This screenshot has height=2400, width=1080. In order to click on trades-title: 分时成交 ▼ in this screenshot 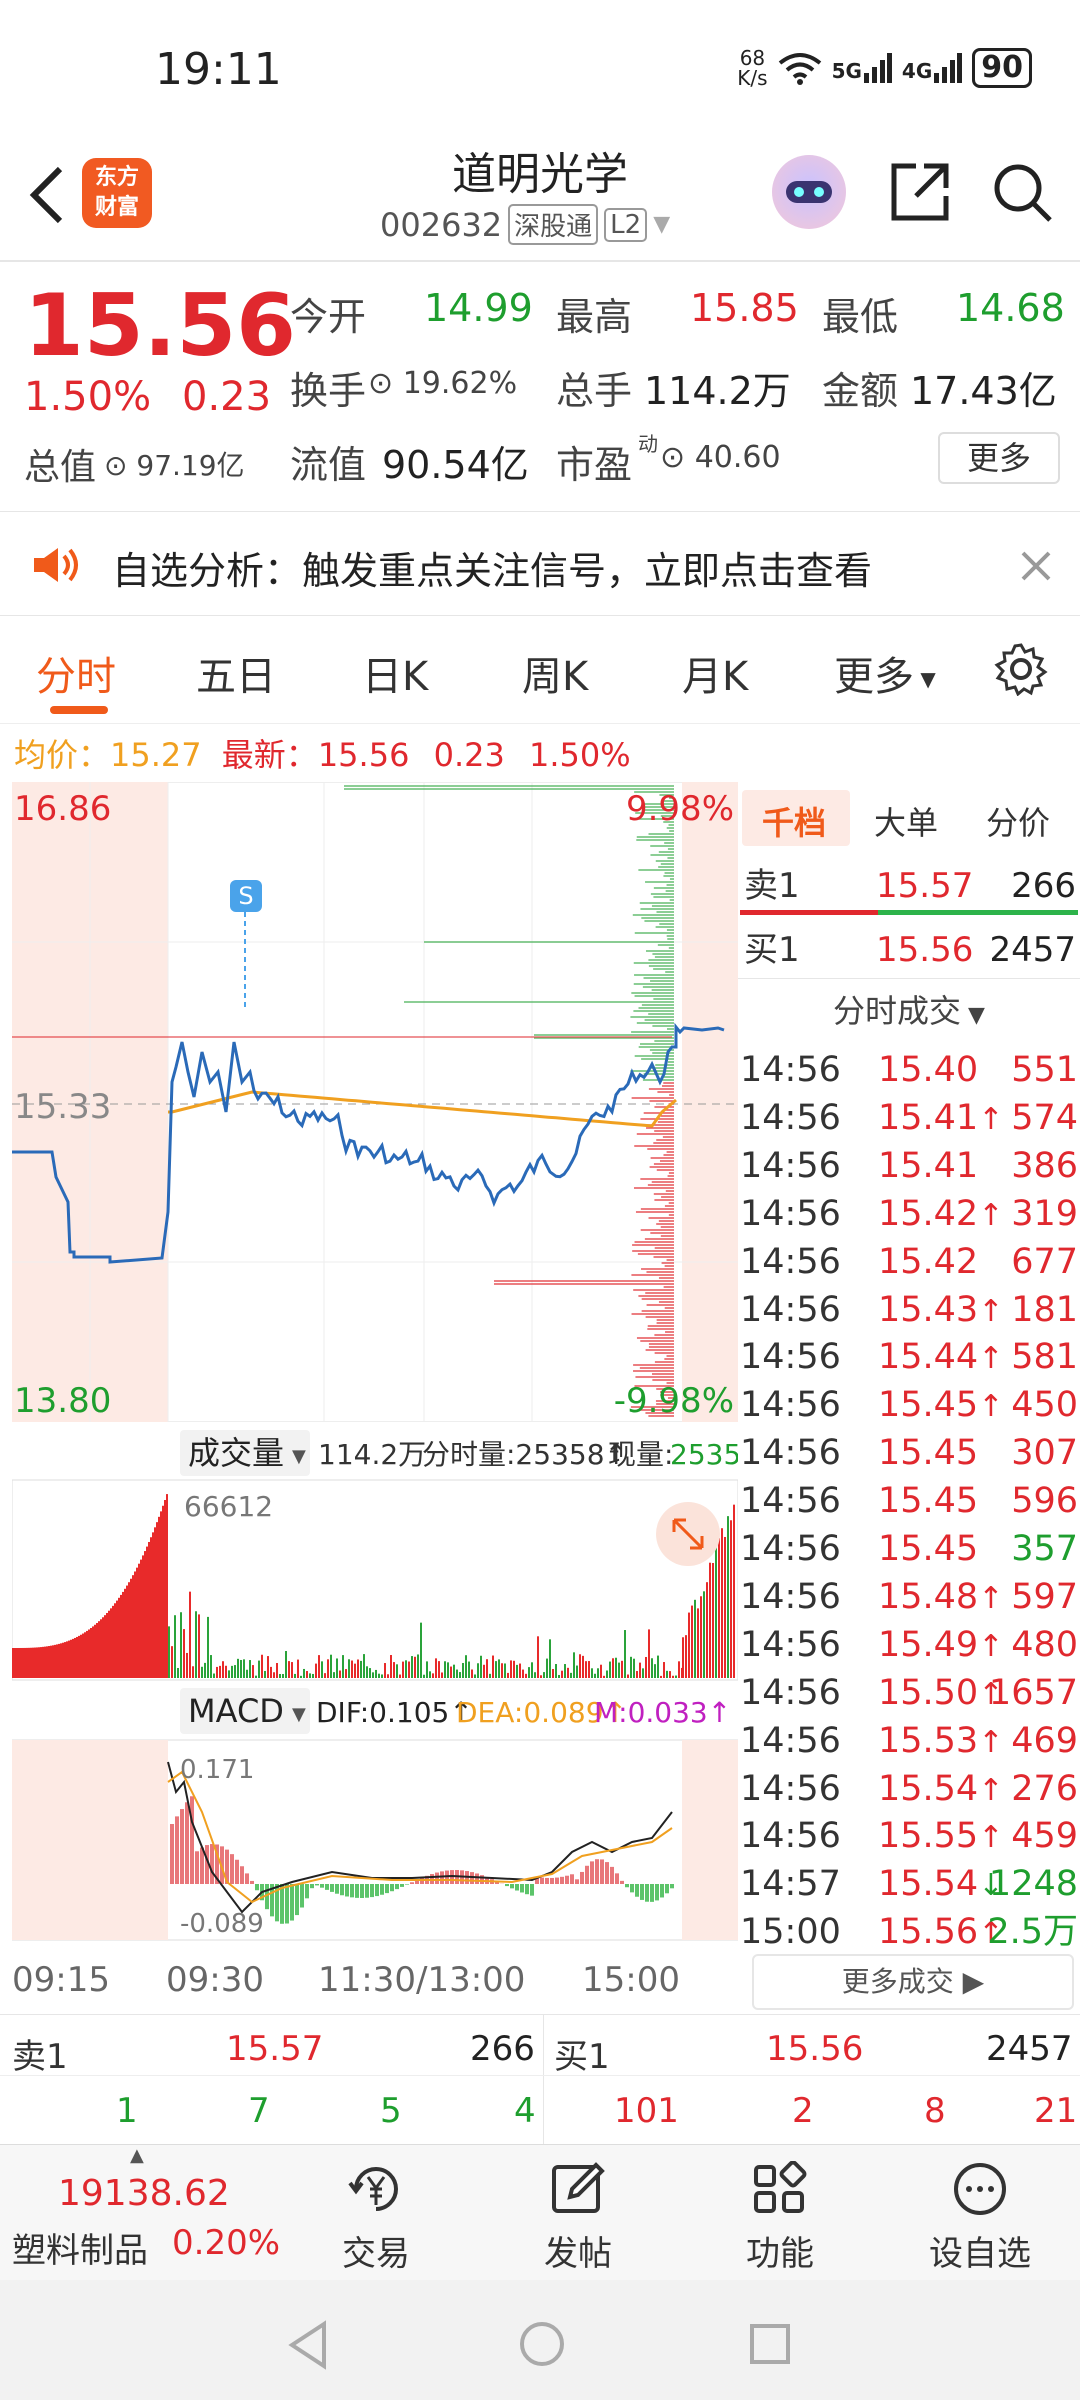, I will do `click(909, 1009)`.